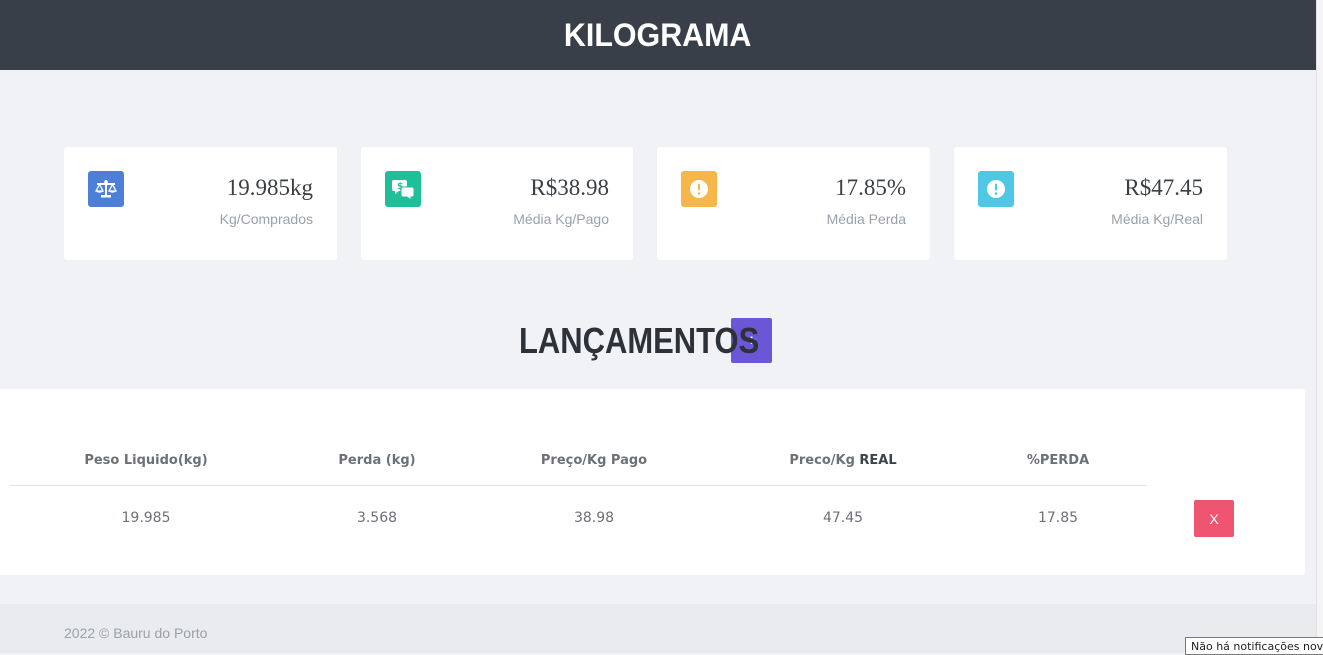  I want to click on column-header-preco-kg-text: Preco/Kg, so click(824, 460).